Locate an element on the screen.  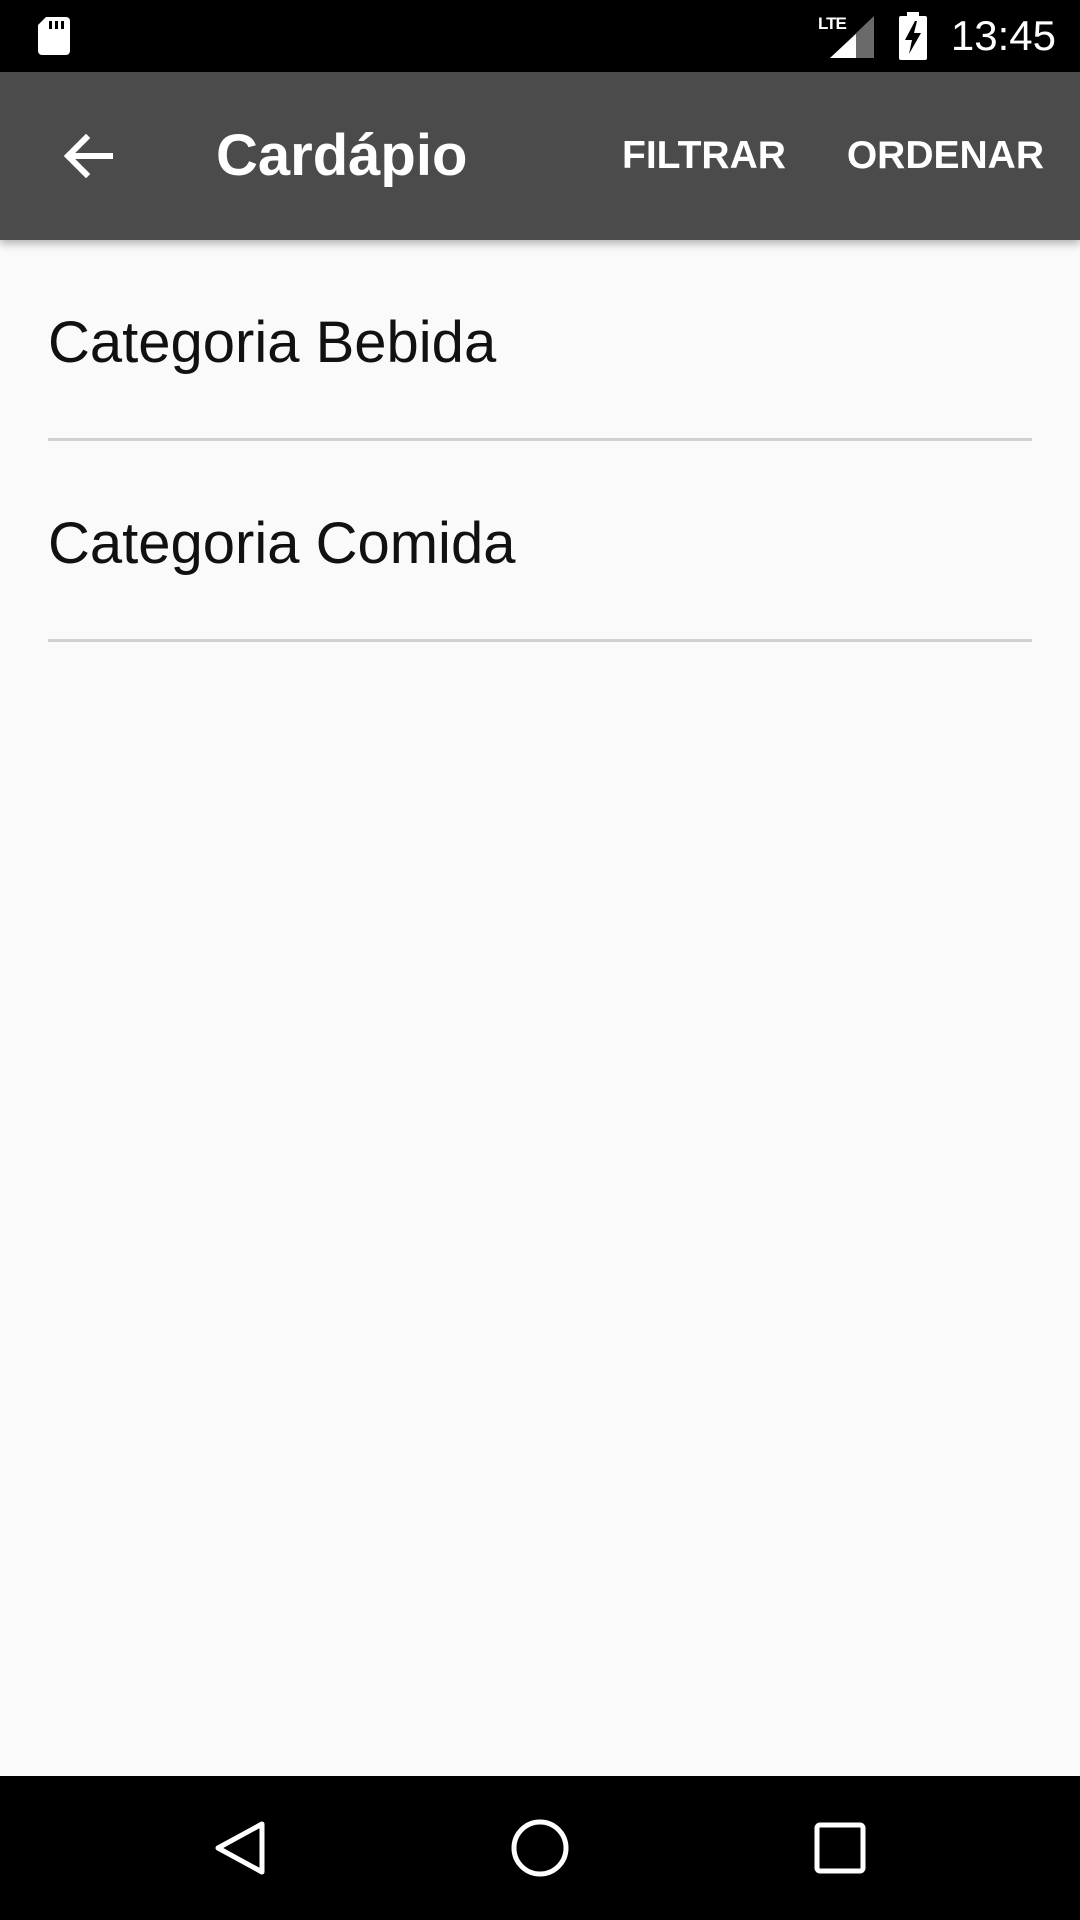
sd-card-icon is located at coordinates (54, 36).